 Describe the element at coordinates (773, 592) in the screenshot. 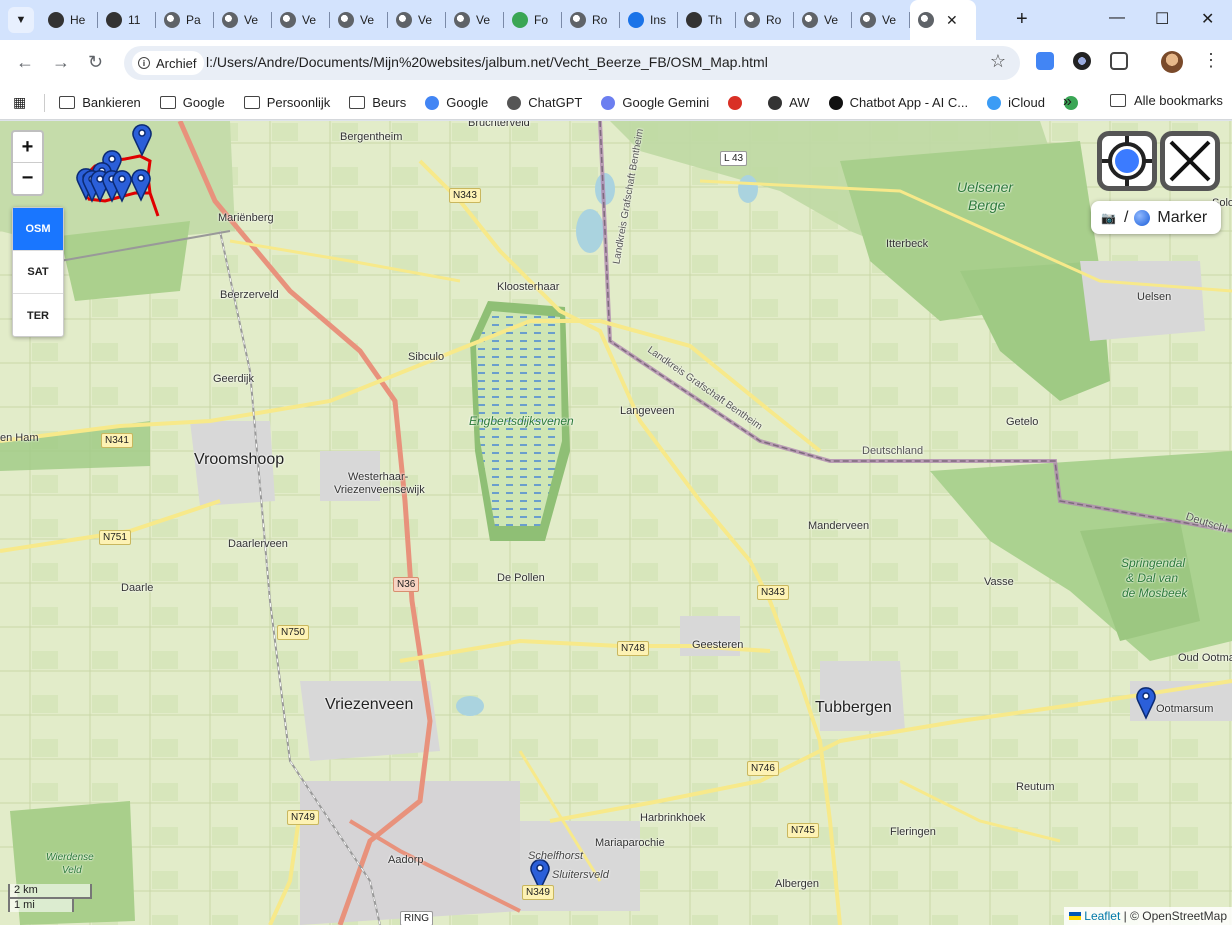

I see `road-shield: N343` at that location.